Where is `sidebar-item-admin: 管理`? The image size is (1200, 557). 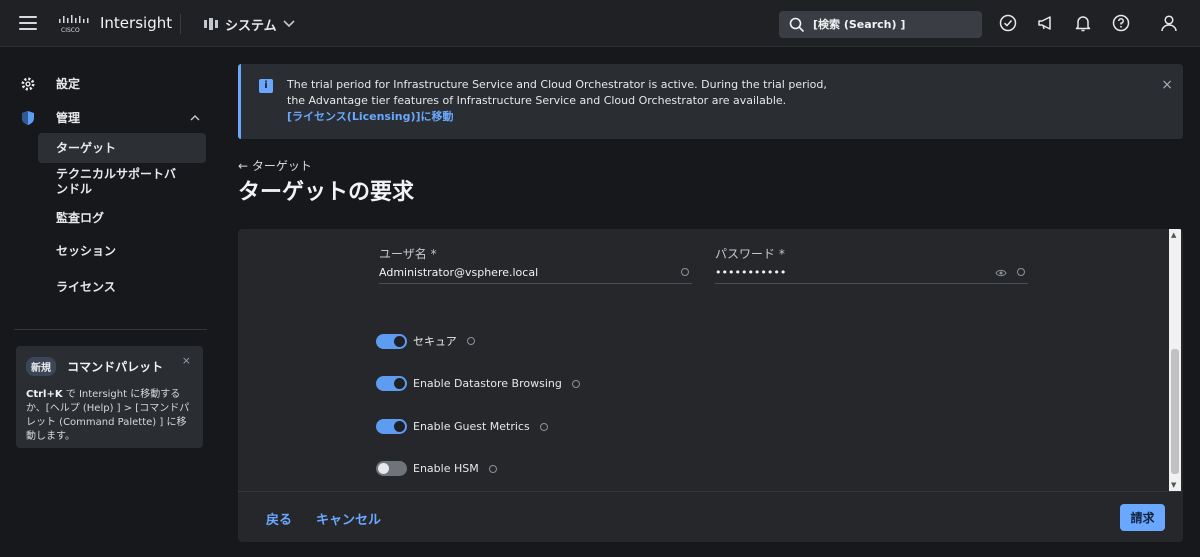 sidebar-item-admin: 管理 is located at coordinates (110, 117).